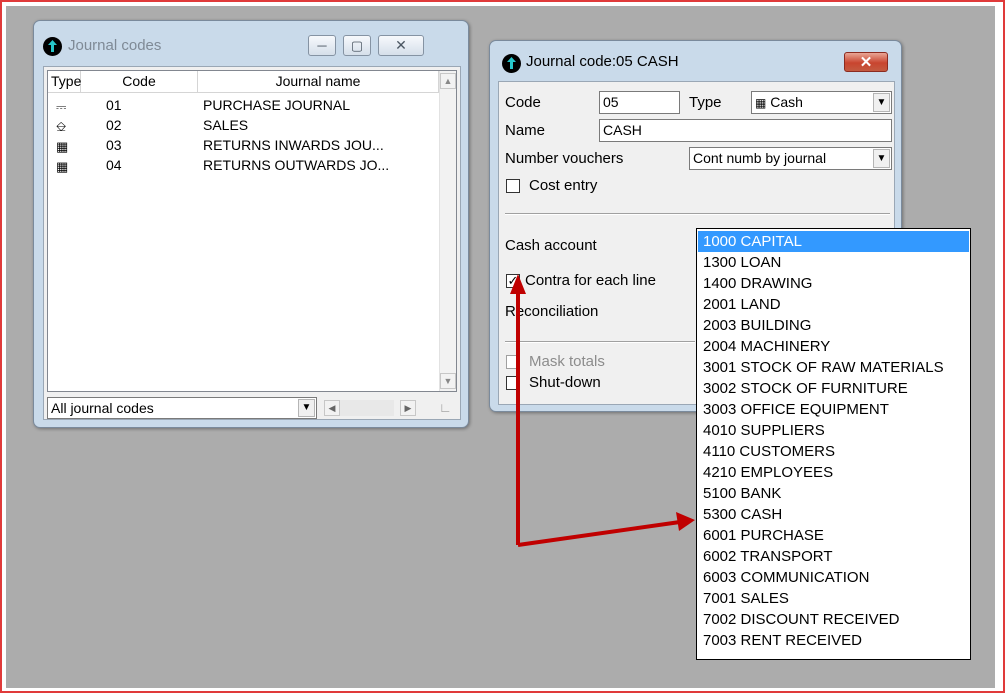 The image size is (1005, 693). Describe the element at coordinates (833, 388) in the screenshot. I see `dropdown-item-3002-stock-furniture: 3002 STOCK OF FURNITURE` at that location.